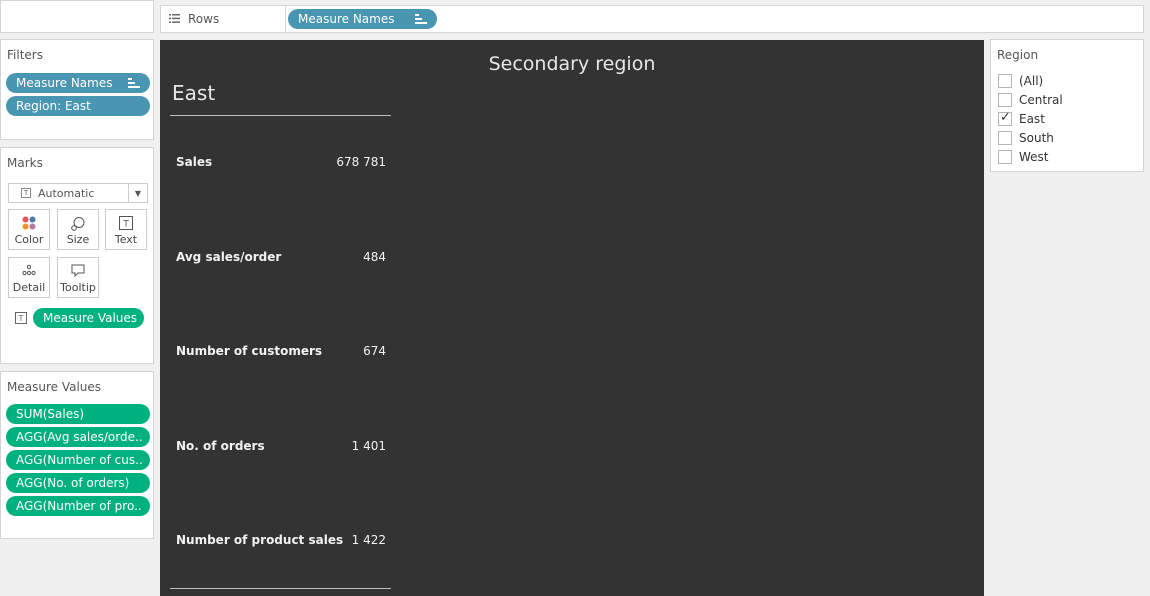 Image resolution: width=1150 pixels, height=596 pixels. I want to click on measure-pill-label: AGG(Number of pro.., so click(79, 506).